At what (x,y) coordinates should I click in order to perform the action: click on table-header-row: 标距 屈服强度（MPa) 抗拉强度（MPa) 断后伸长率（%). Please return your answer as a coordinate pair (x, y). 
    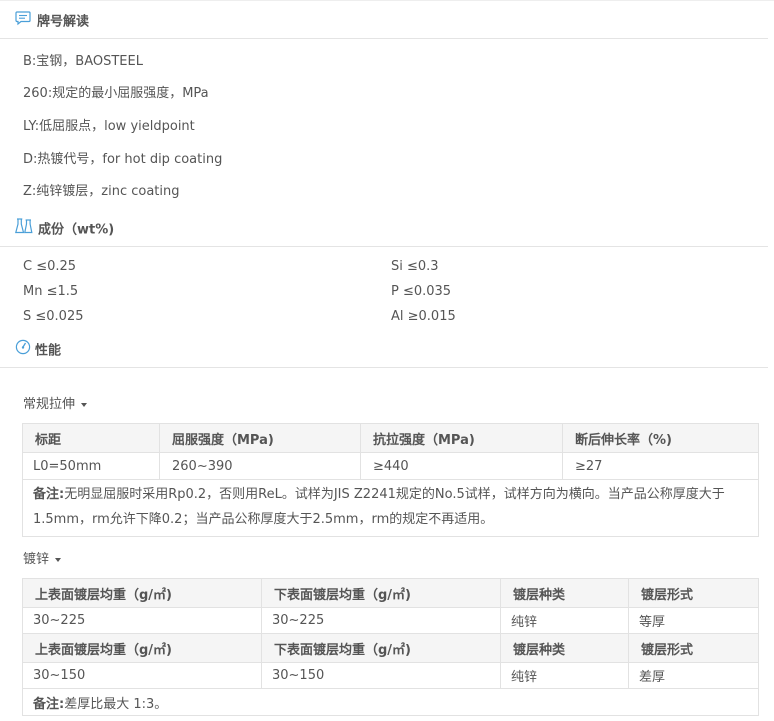
    Looking at the image, I should click on (390, 438).